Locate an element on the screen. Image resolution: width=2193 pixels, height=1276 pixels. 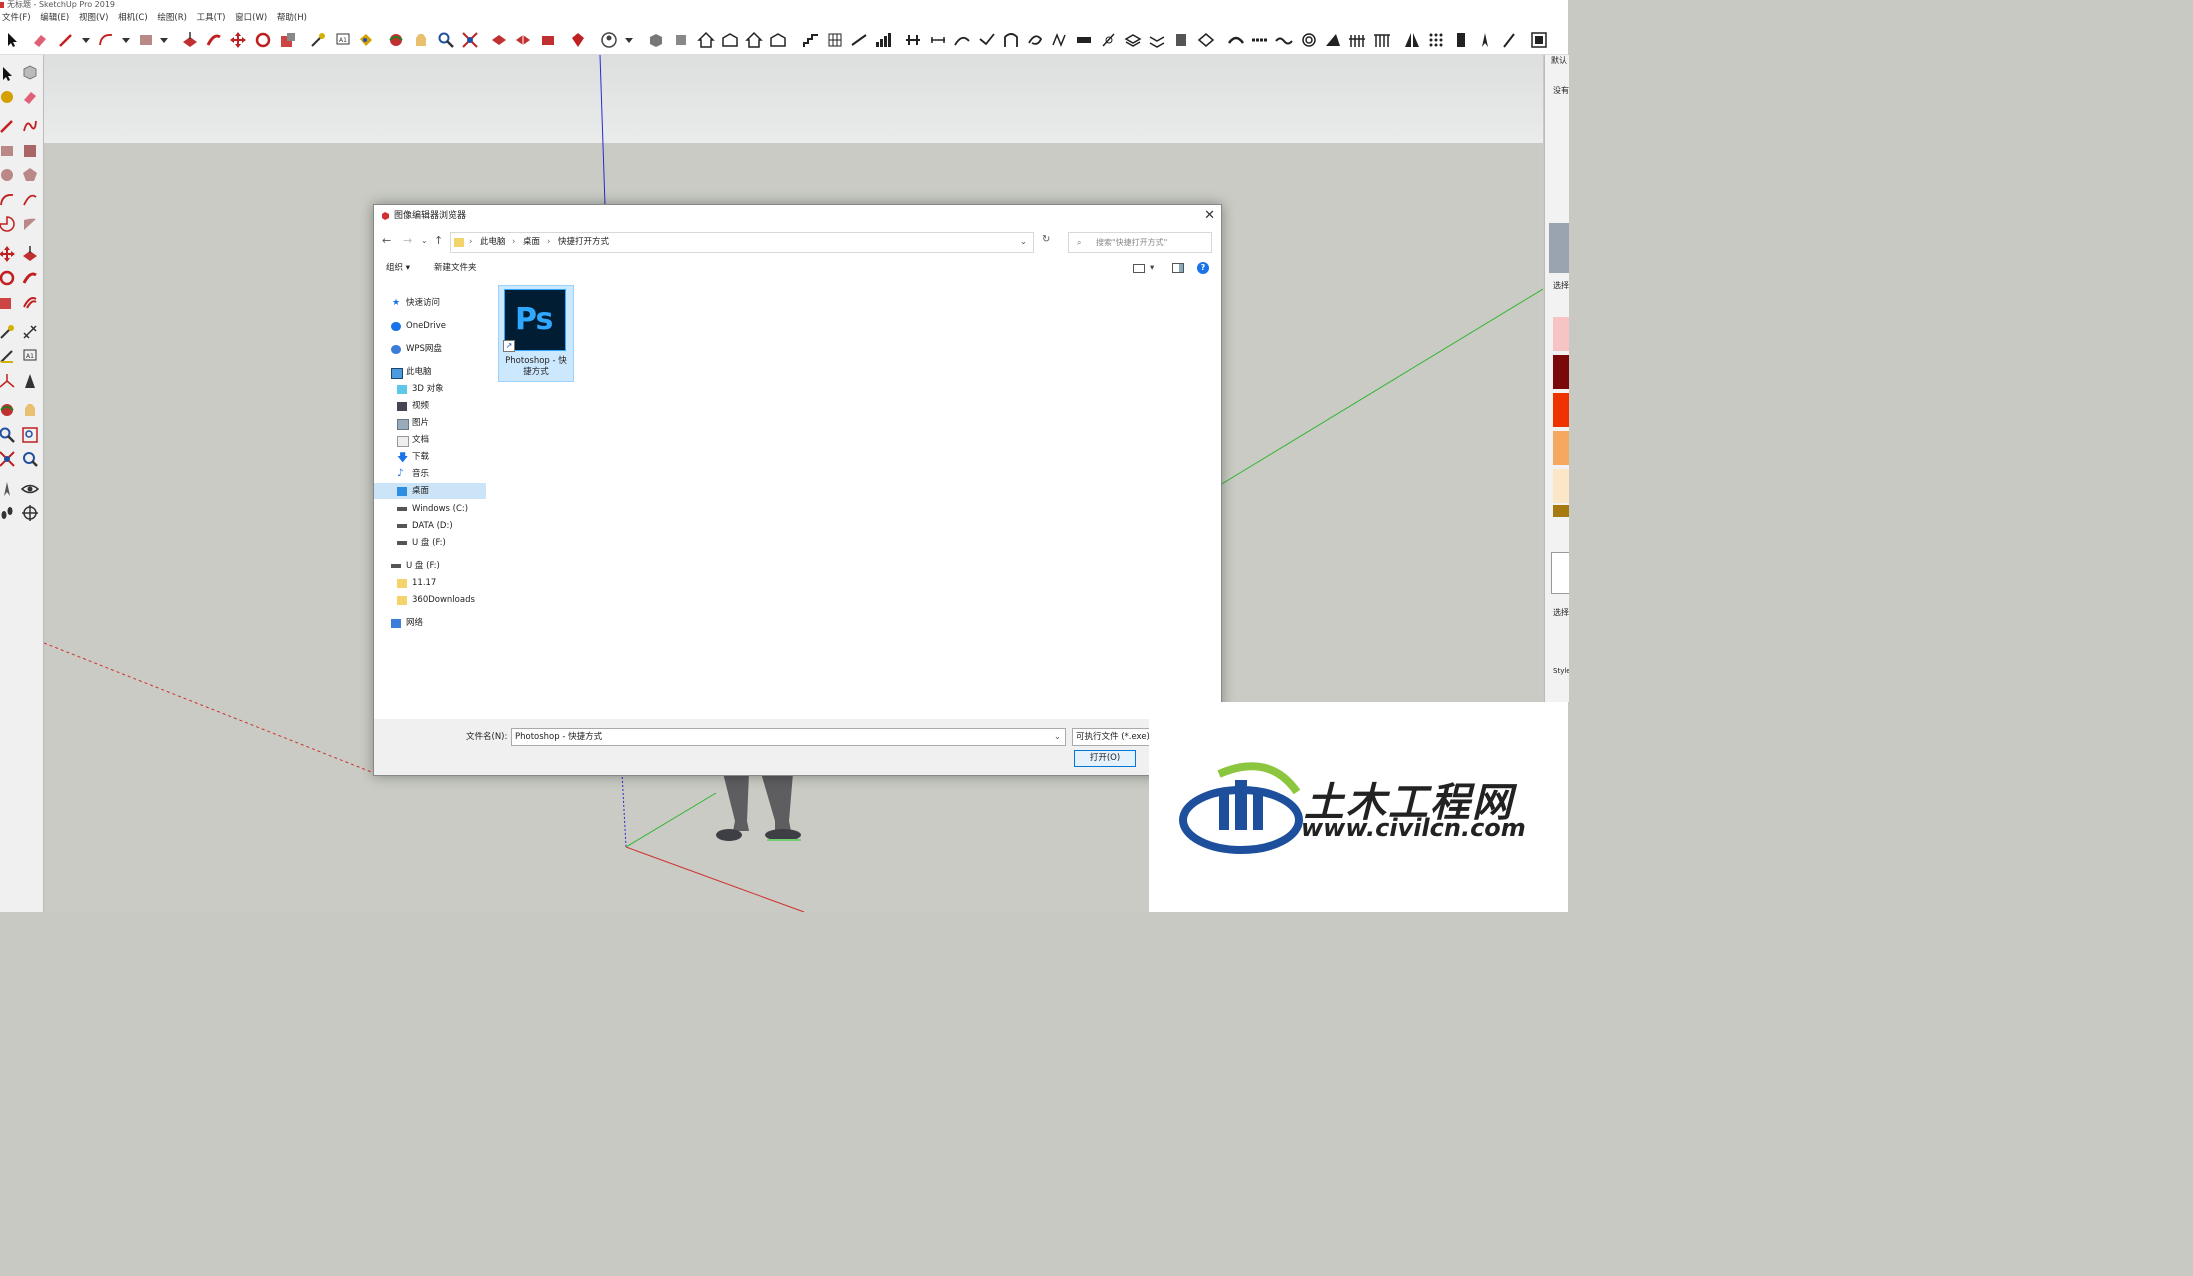
view-mode-dropdown-icon: ▾ is located at coordinates (1152, 268).